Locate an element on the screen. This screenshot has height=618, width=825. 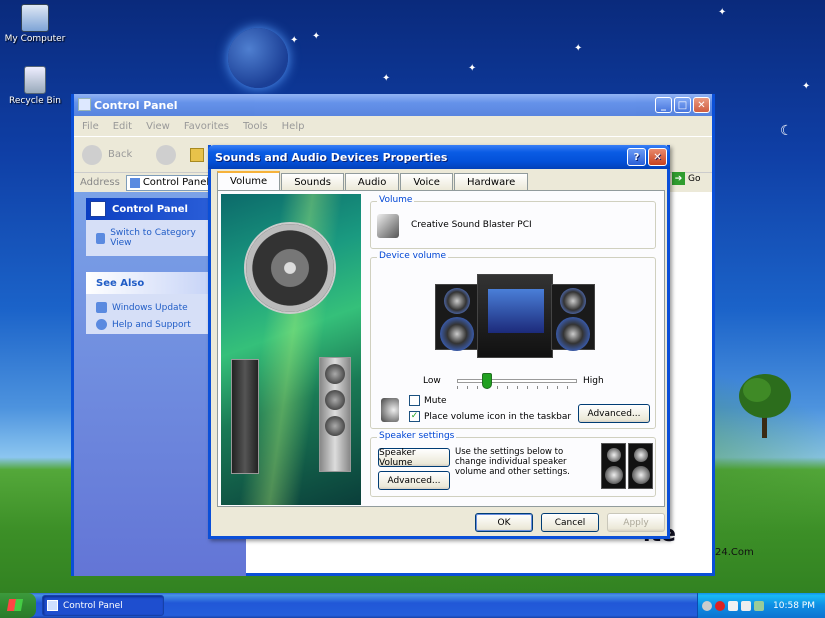
address-label: Address is located at coordinates (100, 182).